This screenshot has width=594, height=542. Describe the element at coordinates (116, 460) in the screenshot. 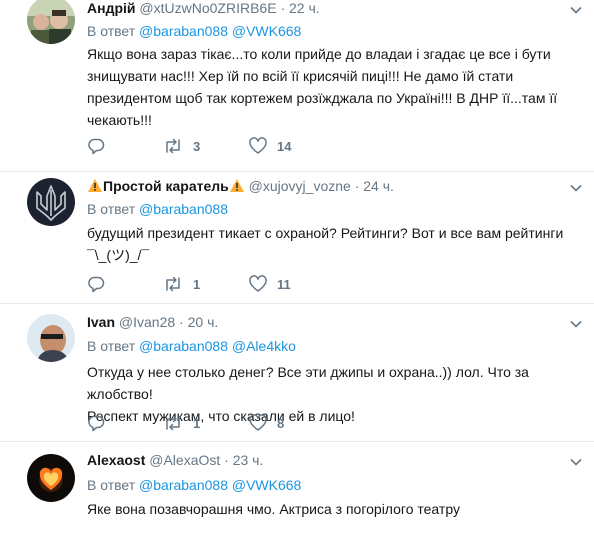

I see `display-name: Alexaost` at that location.